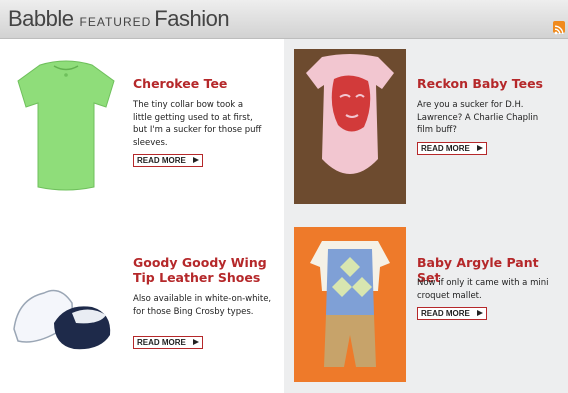  What do you see at coordinates (205, 270) in the screenshot?
I see `product-title-wing-tip-shoes: Goody Goody Wing Tip Leather Shoes` at bounding box center [205, 270].